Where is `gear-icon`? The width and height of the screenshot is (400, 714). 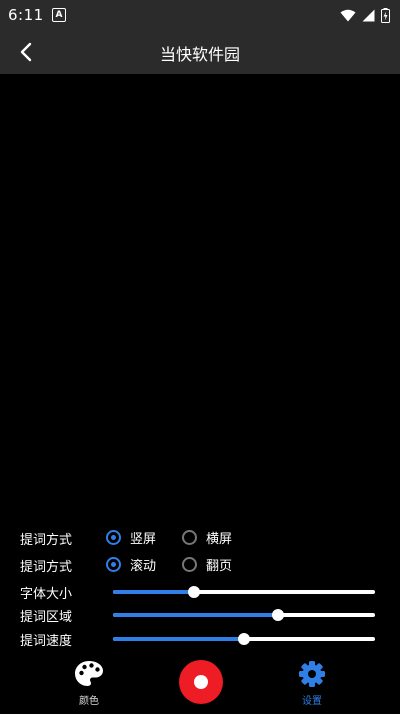 gear-icon is located at coordinates (312, 674).